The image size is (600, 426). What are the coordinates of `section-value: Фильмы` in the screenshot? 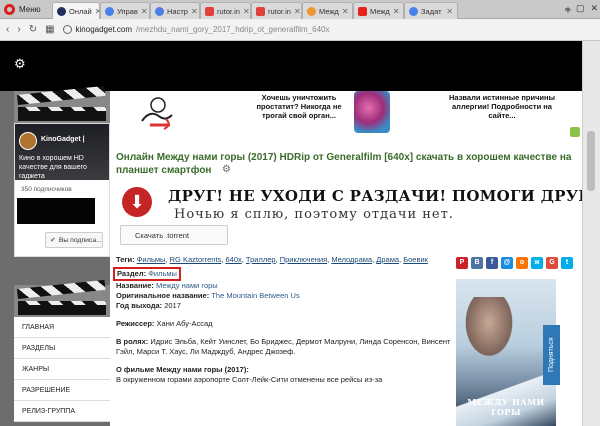 It's located at (162, 273).